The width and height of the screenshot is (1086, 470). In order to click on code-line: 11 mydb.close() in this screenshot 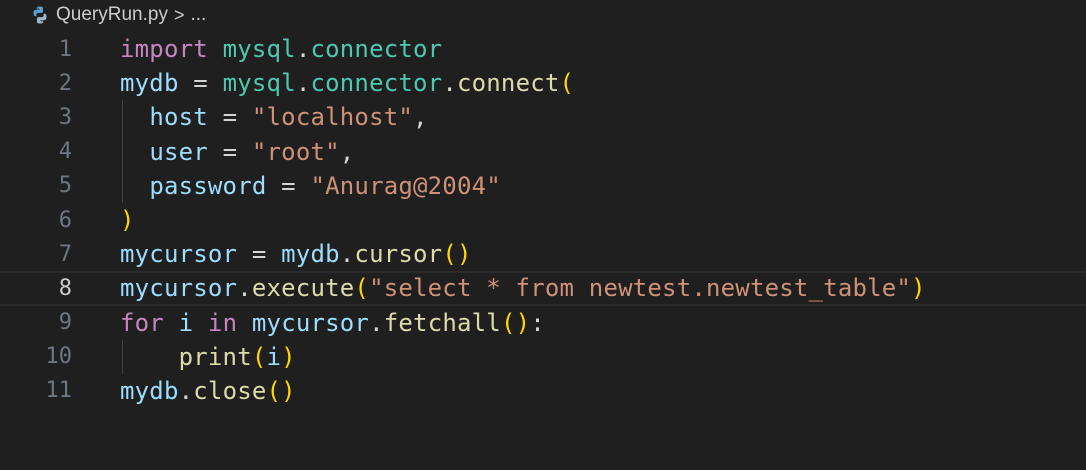, I will do `click(543, 391)`.